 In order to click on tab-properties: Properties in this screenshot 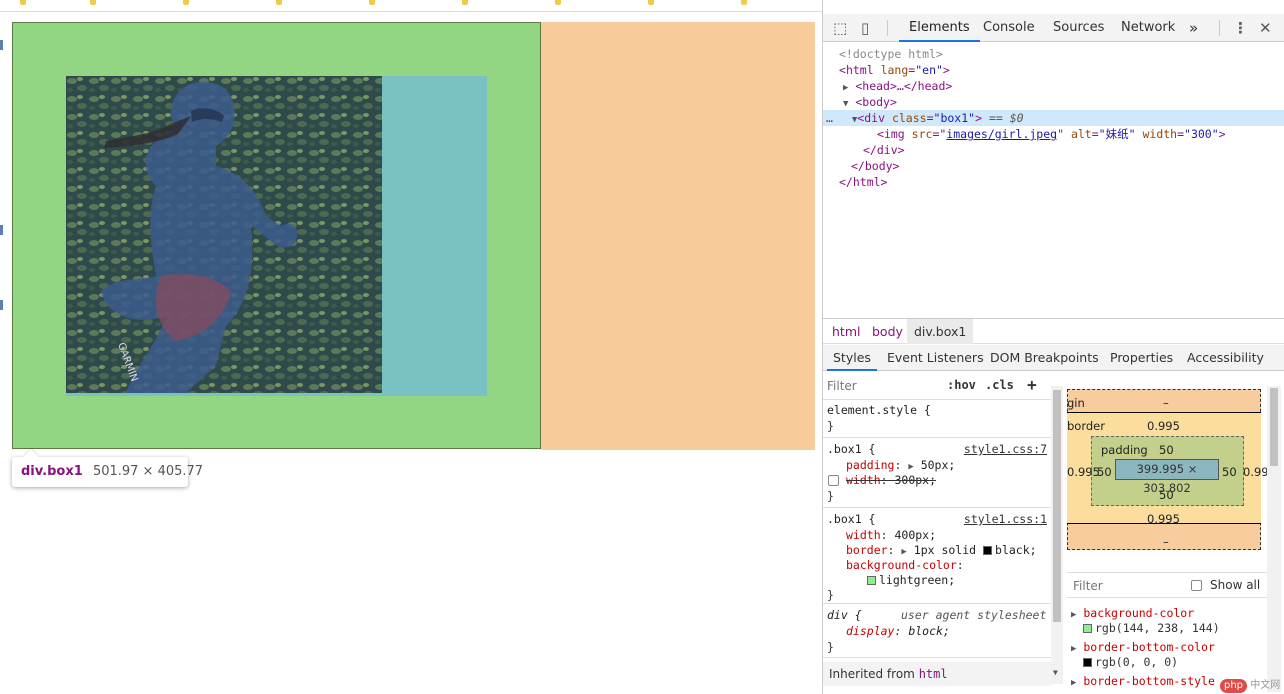, I will do `click(1141, 358)`.